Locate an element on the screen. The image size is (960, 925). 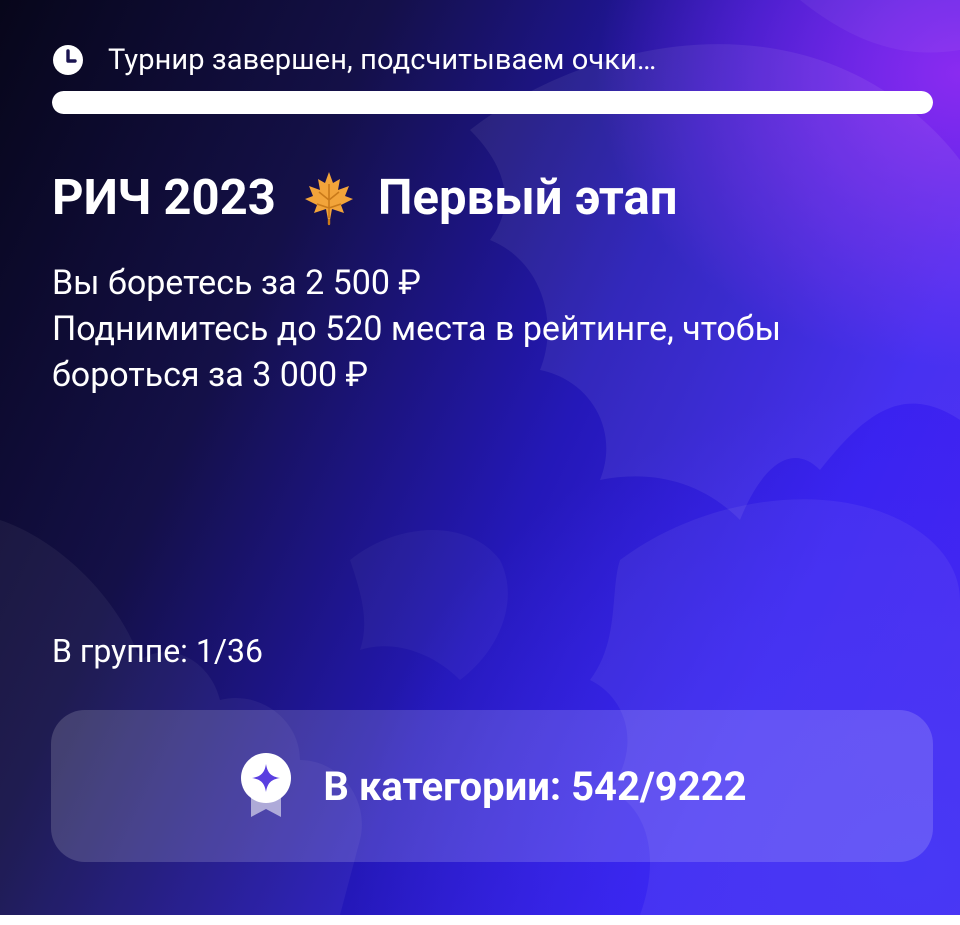
progress-bar-fill is located at coordinates (492, 102).